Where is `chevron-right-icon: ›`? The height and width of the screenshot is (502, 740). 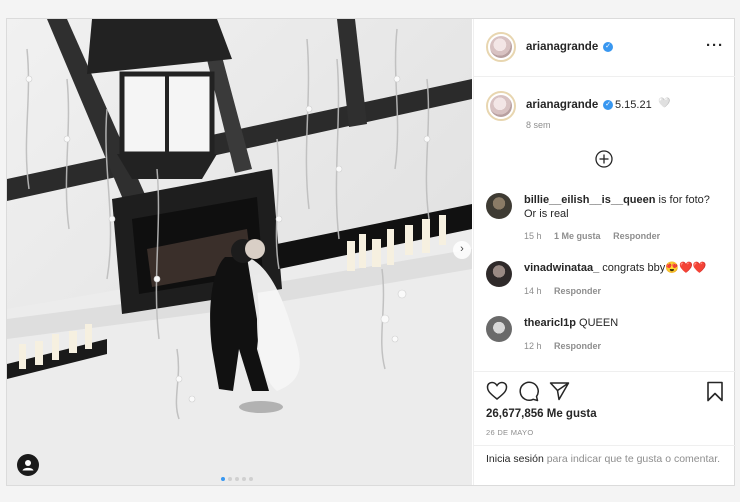 chevron-right-icon: › is located at coordinates (462, 249).